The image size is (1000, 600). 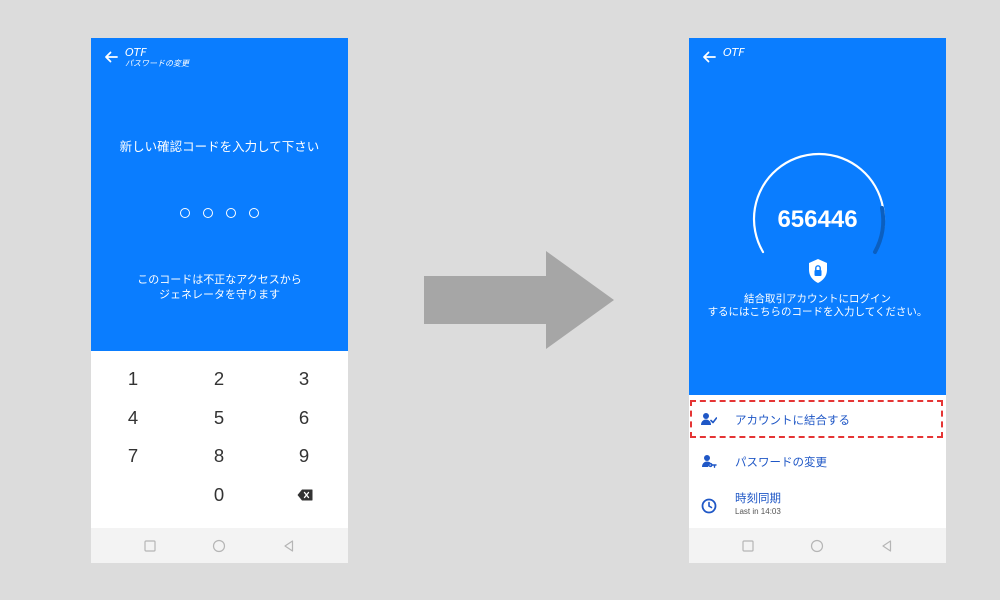 I want to click on highlight-box, so click(x=816, y=419).